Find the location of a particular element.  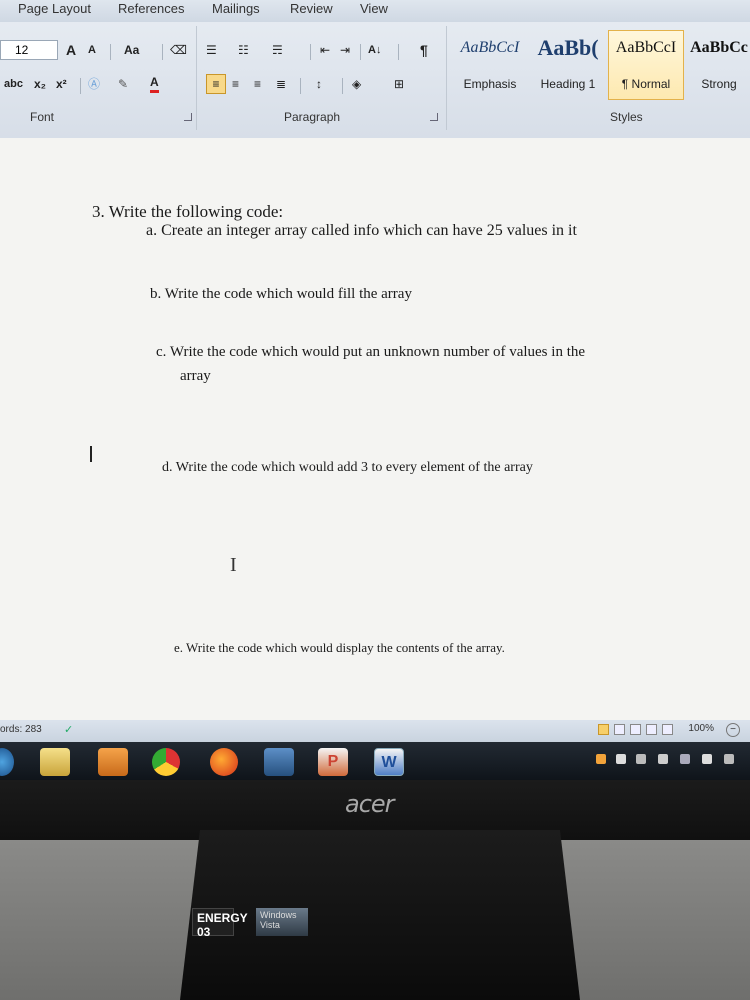

style-sample: AaBbCc is located at coordinates (719, 47).